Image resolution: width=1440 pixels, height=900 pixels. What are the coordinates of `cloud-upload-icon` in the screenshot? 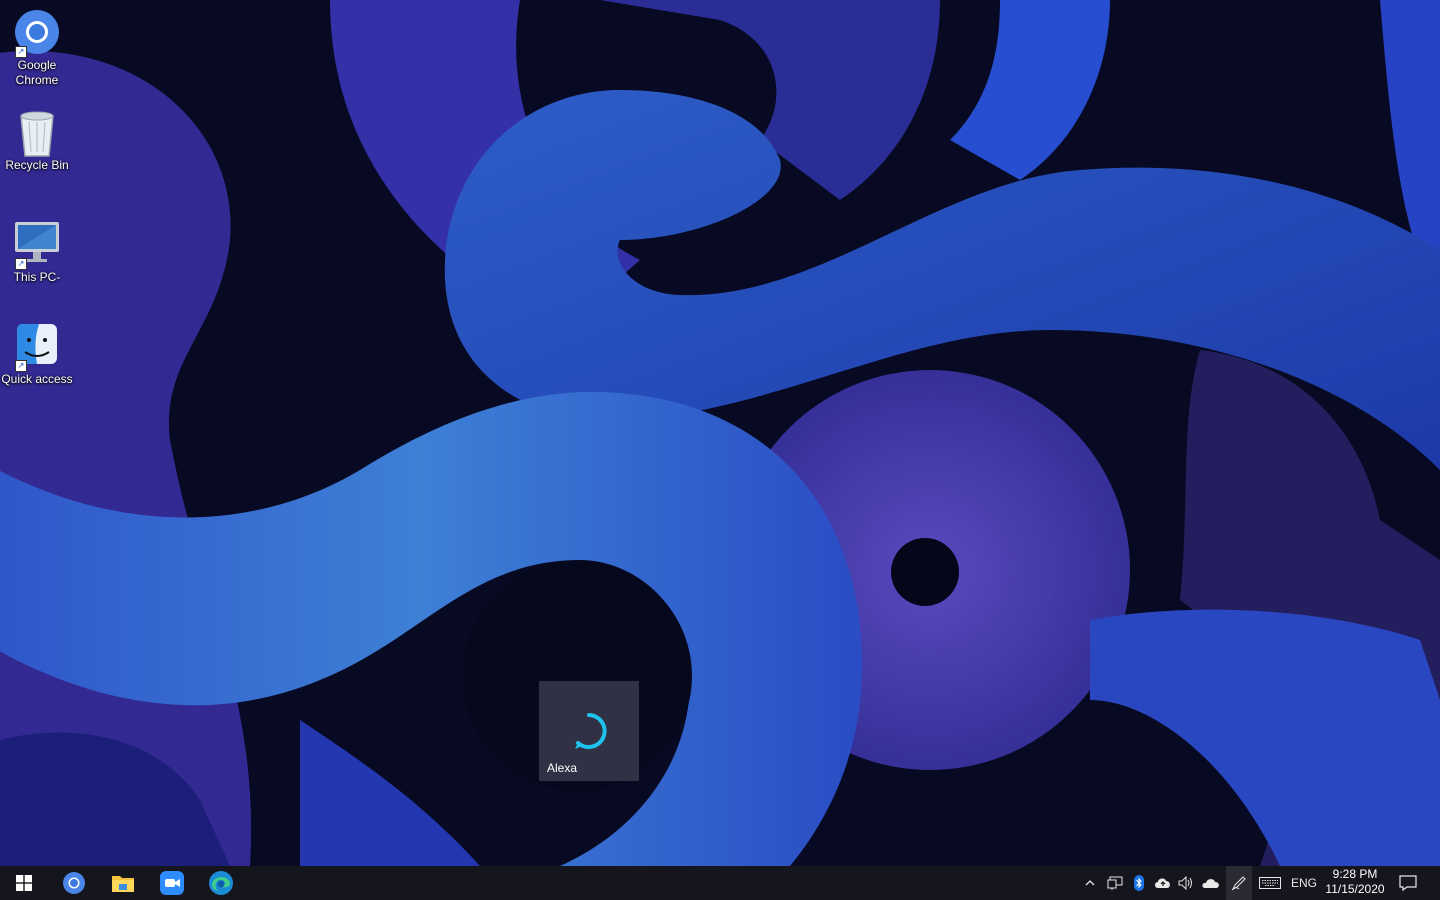 It's located at (1162, 883).